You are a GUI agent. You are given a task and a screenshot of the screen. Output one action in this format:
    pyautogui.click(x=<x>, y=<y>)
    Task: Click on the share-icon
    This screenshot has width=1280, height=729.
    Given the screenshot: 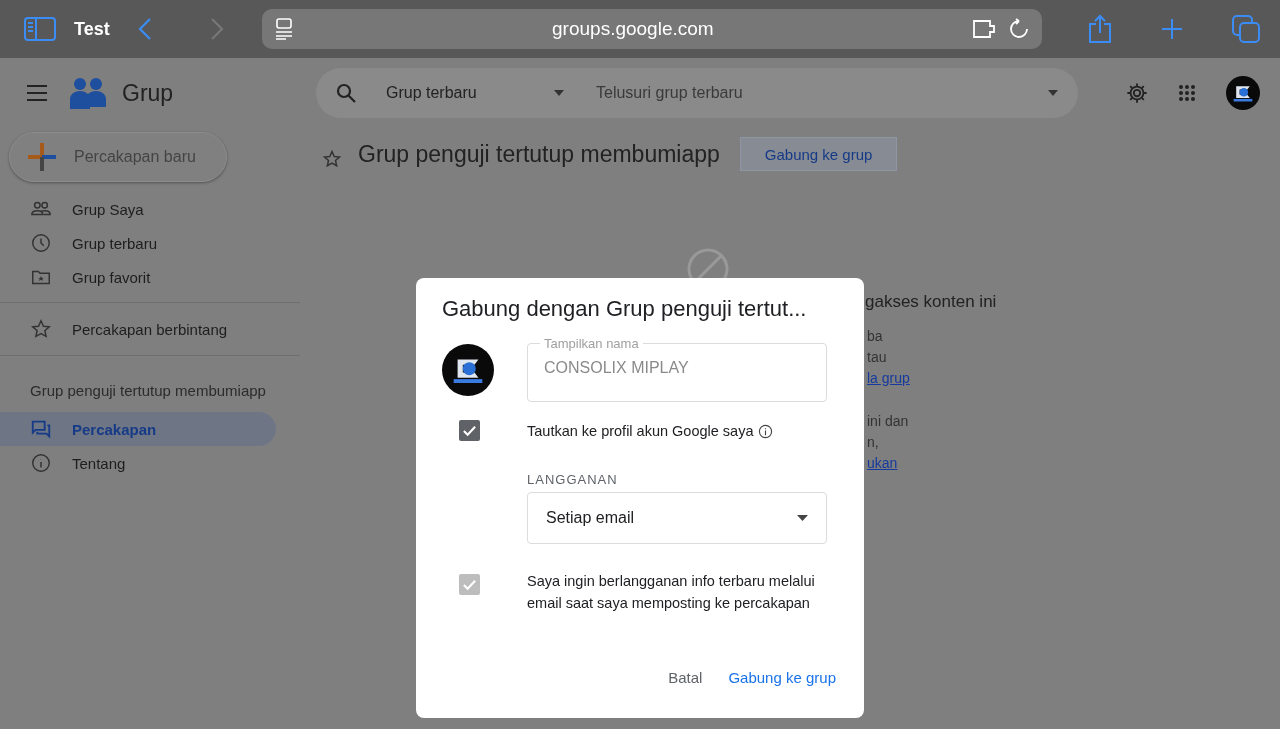 What is the action you would take?
    pyautogui.click(x=1100, y=29)
    